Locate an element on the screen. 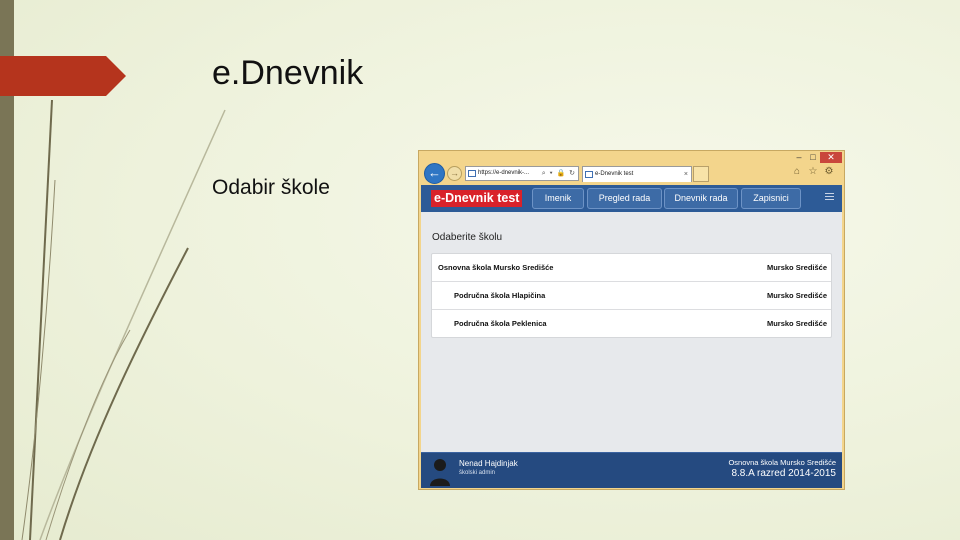  page-heading: Odaberite školu is located at coordinates (467, 237).